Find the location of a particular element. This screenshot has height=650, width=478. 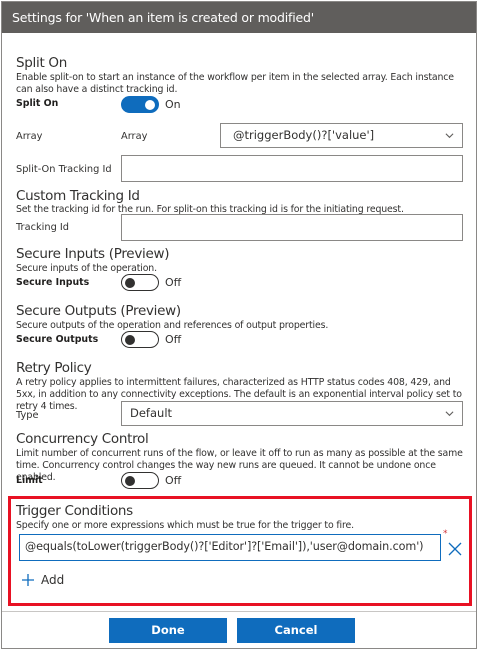

concurrency-toggle is located at coordinates (140, 480).